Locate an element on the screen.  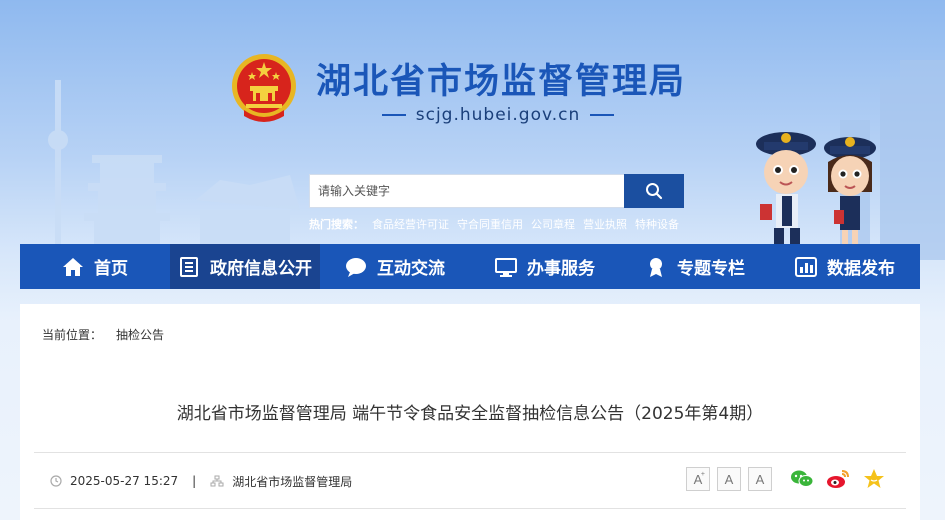
hot-search-row: 热门搜索： 食品经营许可证 守合同重信用 公司章程 营业执照 特种设备 is located at coordinates (494, 224).